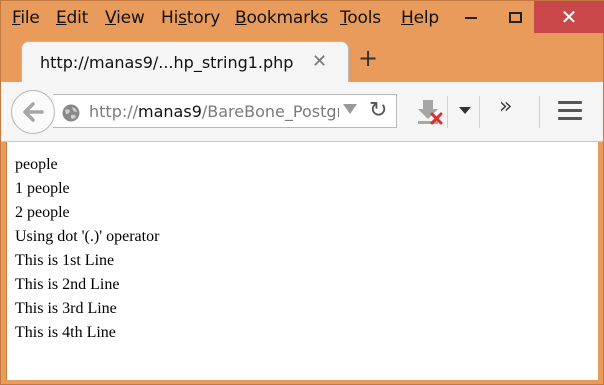 Image resolution: width=604 pixels, height=385 pixels. I want to click on content-line: This is 3rd Line, so click(66, 308).